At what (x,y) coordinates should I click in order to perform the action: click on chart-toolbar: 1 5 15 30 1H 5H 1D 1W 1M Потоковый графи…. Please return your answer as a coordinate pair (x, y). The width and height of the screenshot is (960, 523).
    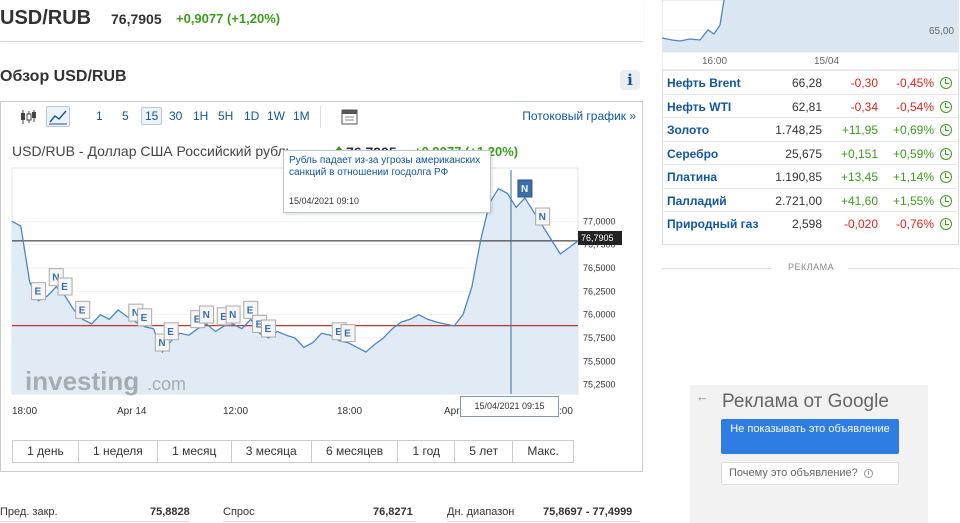
    Looking at the image, I should click on (321, 117).